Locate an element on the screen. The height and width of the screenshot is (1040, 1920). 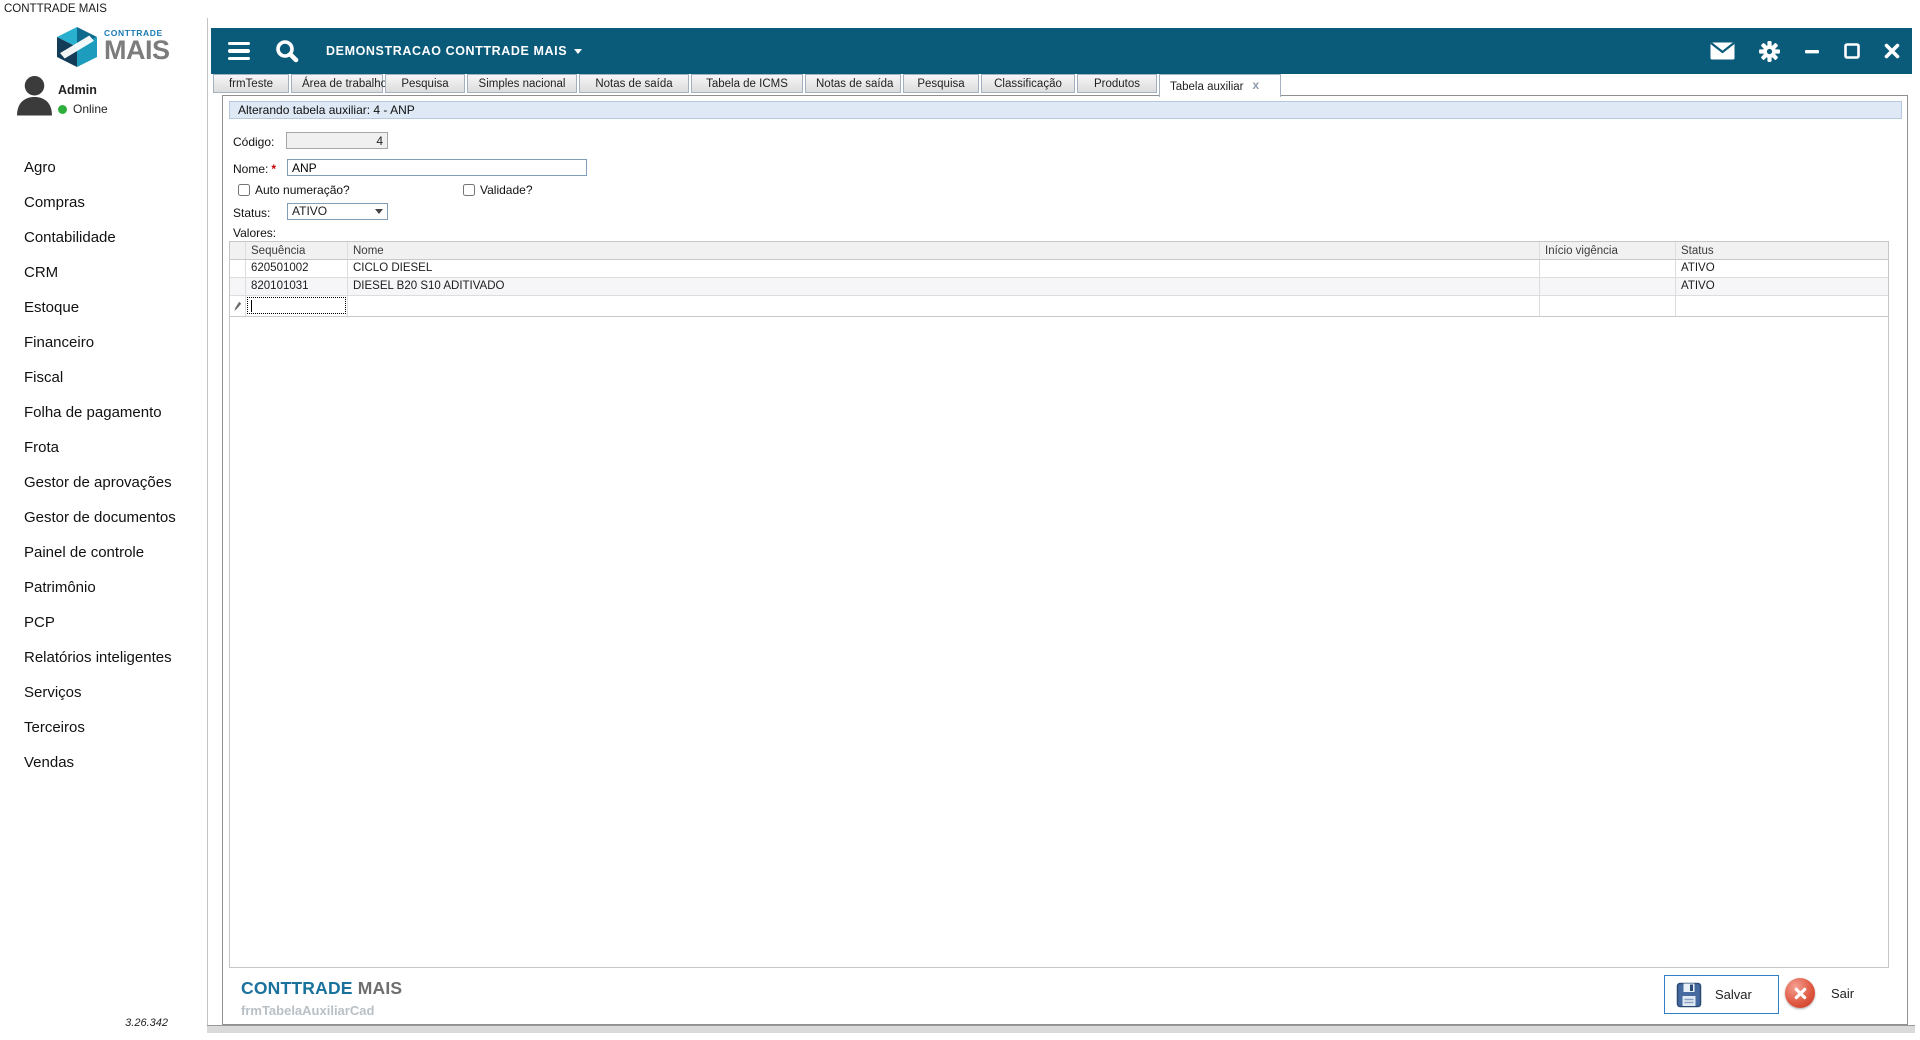
search-icon is located at coordinates (287, 51).